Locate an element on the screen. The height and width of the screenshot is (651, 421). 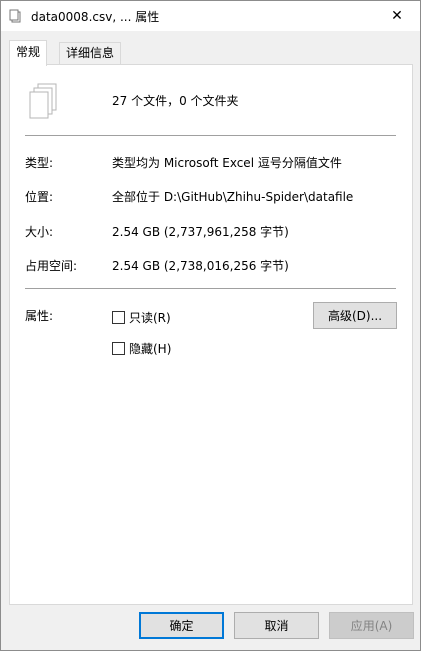
readonly-checkbox-label: 只读(R) is located at coordinates (150, 318).